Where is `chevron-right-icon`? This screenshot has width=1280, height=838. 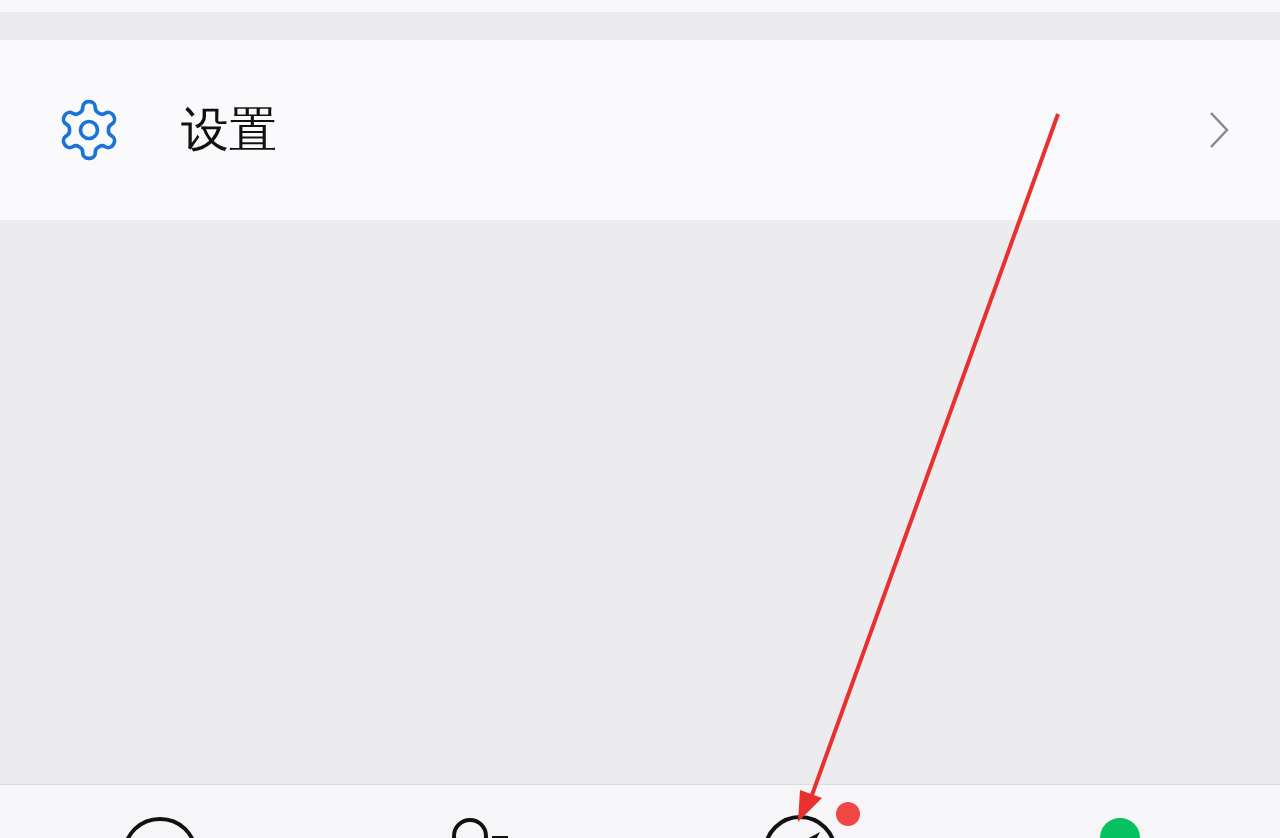 chevron-right-icon is located at coordinates (1219, 130).